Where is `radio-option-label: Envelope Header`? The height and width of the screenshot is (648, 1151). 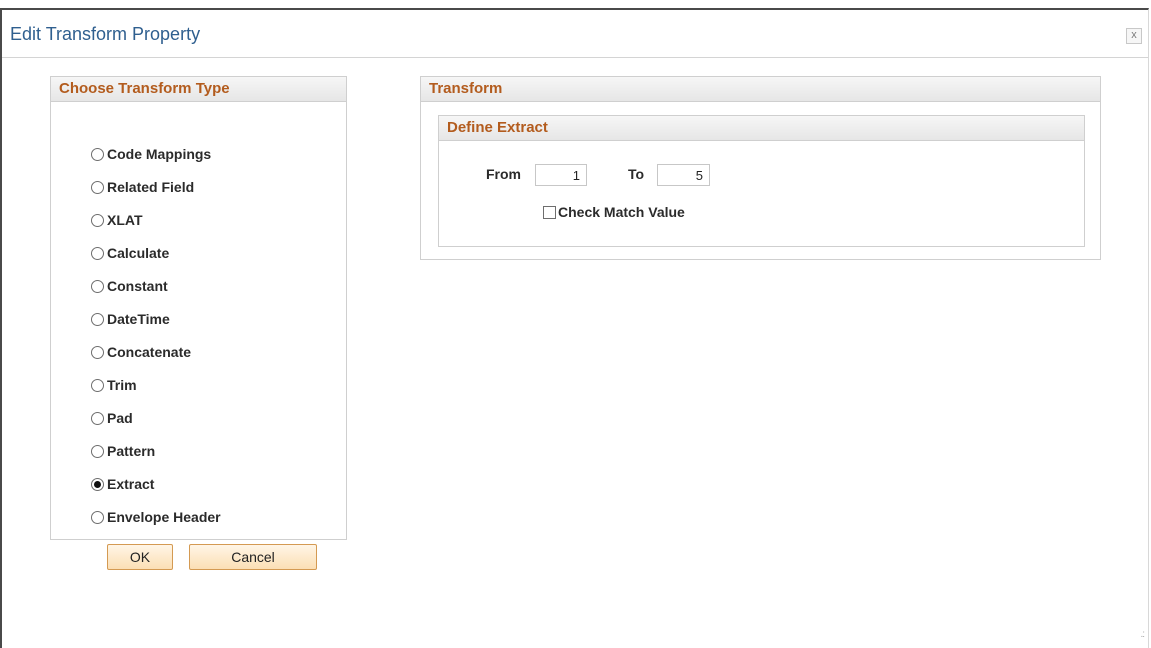 radio-option-label: Envelope Header is located at coordinates (164, 517).